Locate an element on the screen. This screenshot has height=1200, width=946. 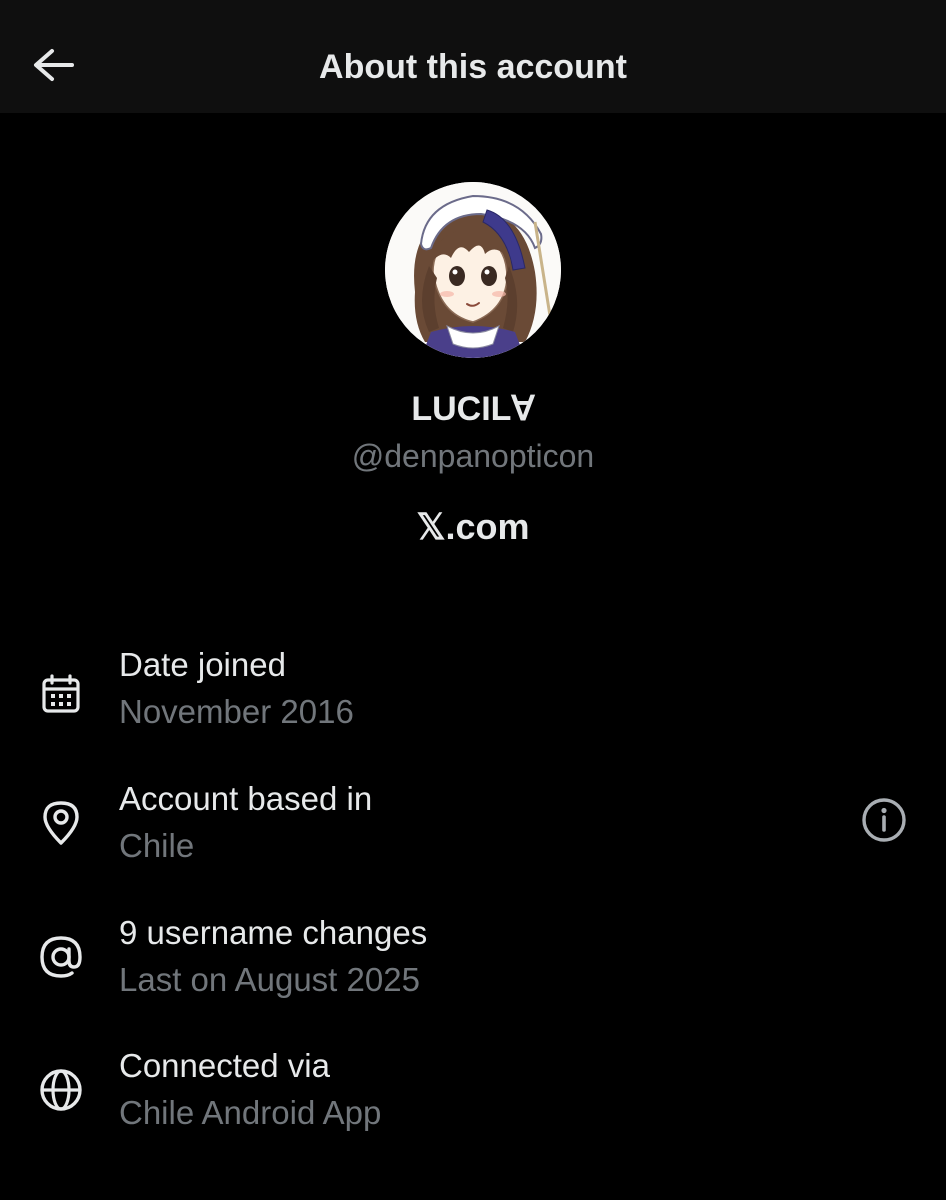
username-changes-value: Last on August 2025 is located at coordinates (269, 979).